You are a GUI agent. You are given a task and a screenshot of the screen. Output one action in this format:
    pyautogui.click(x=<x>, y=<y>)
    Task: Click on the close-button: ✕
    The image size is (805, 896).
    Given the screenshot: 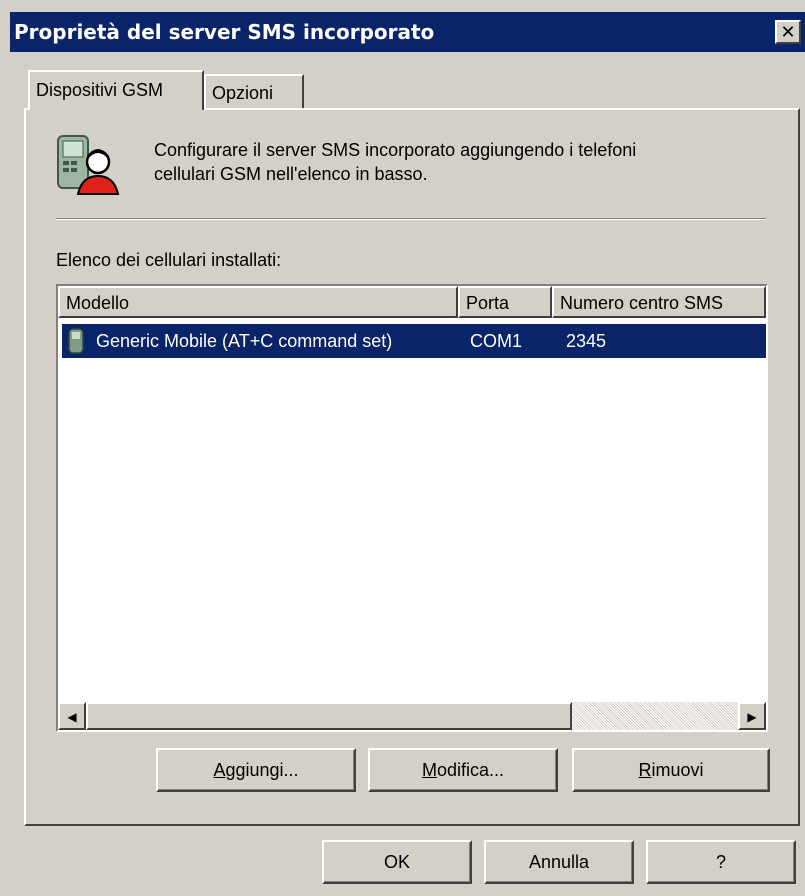 What is the action you would take?
    pyautogui.click(x=788, y=32)
    